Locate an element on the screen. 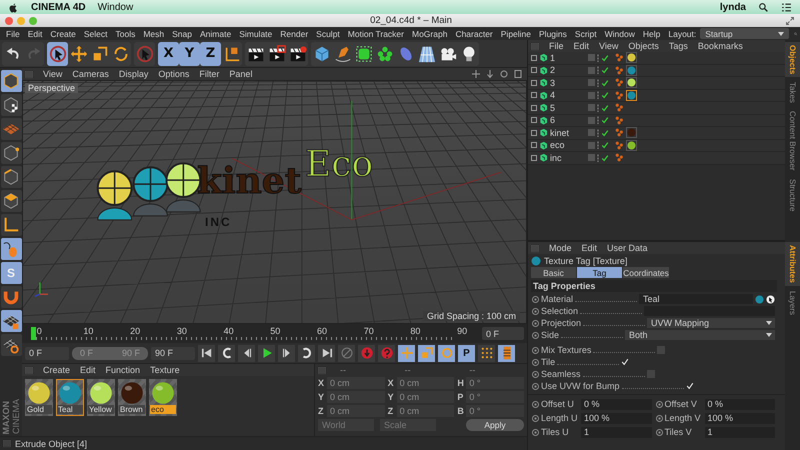 The width and height of the screenshot is (800, 450). to-start-button is located at coordinates (206, 353).